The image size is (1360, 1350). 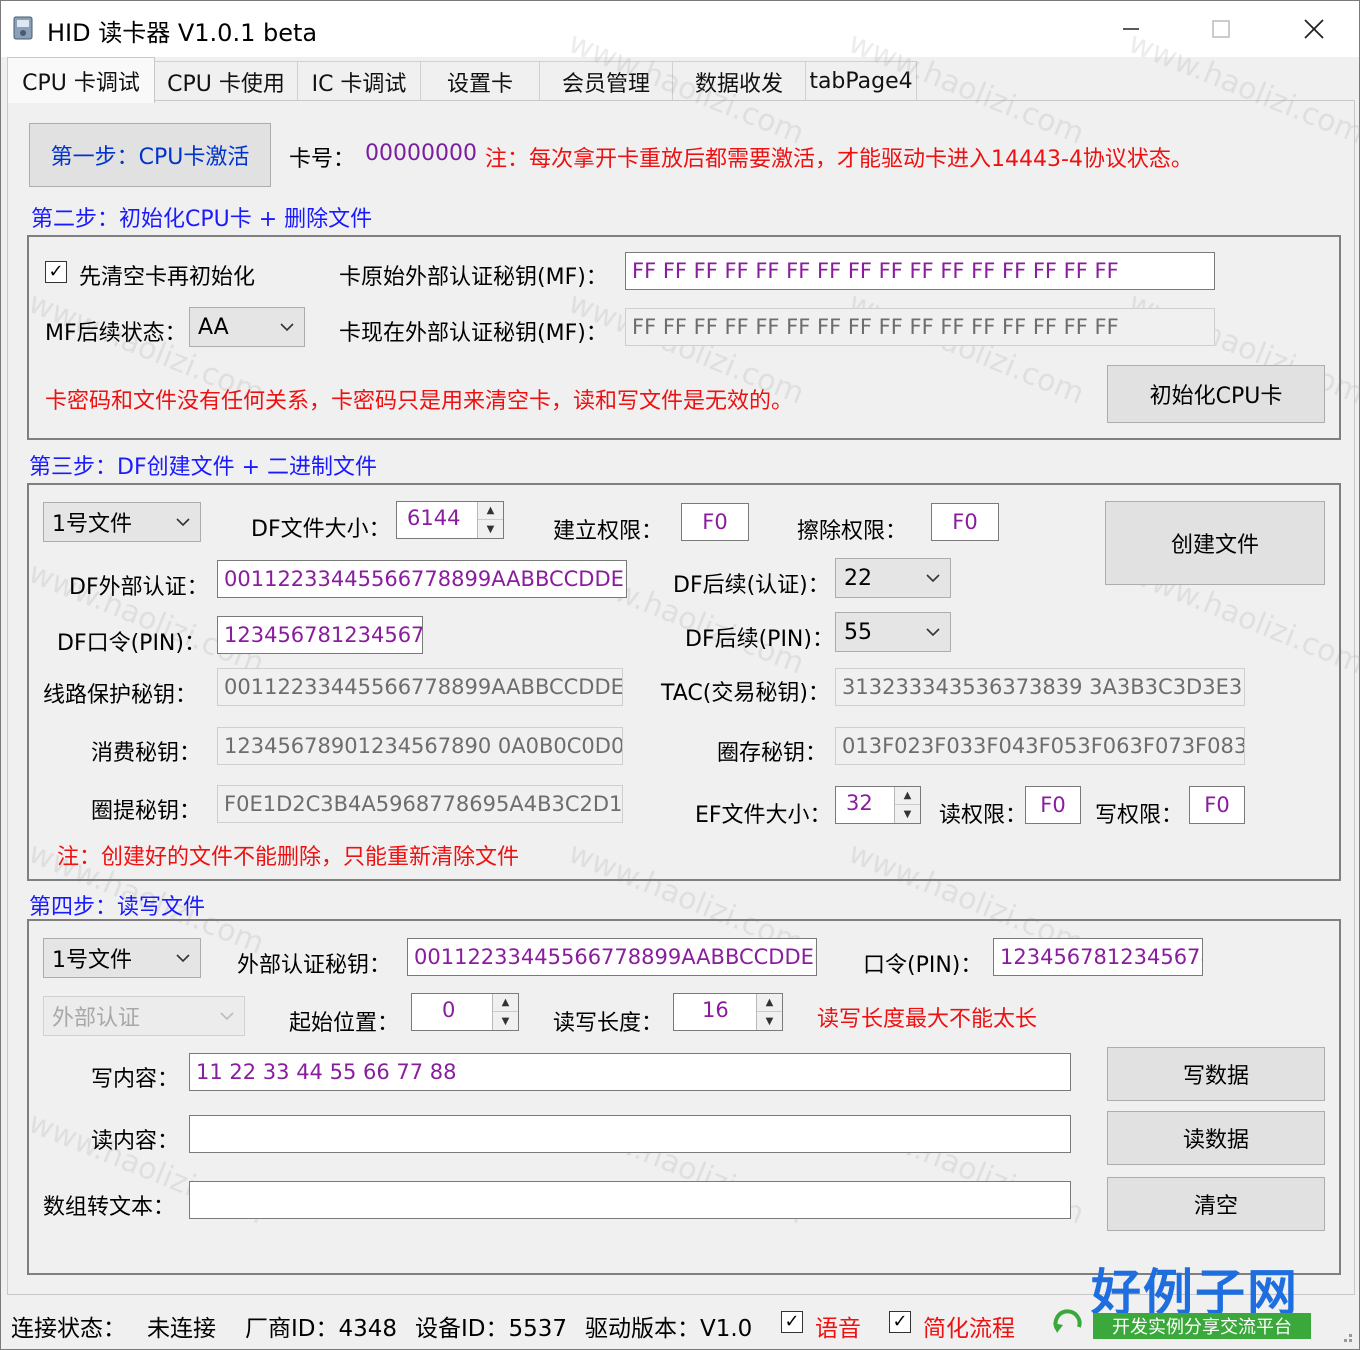 I want to click on array-to-text-label: 数组转文本：, so click(x=109, y=1207).